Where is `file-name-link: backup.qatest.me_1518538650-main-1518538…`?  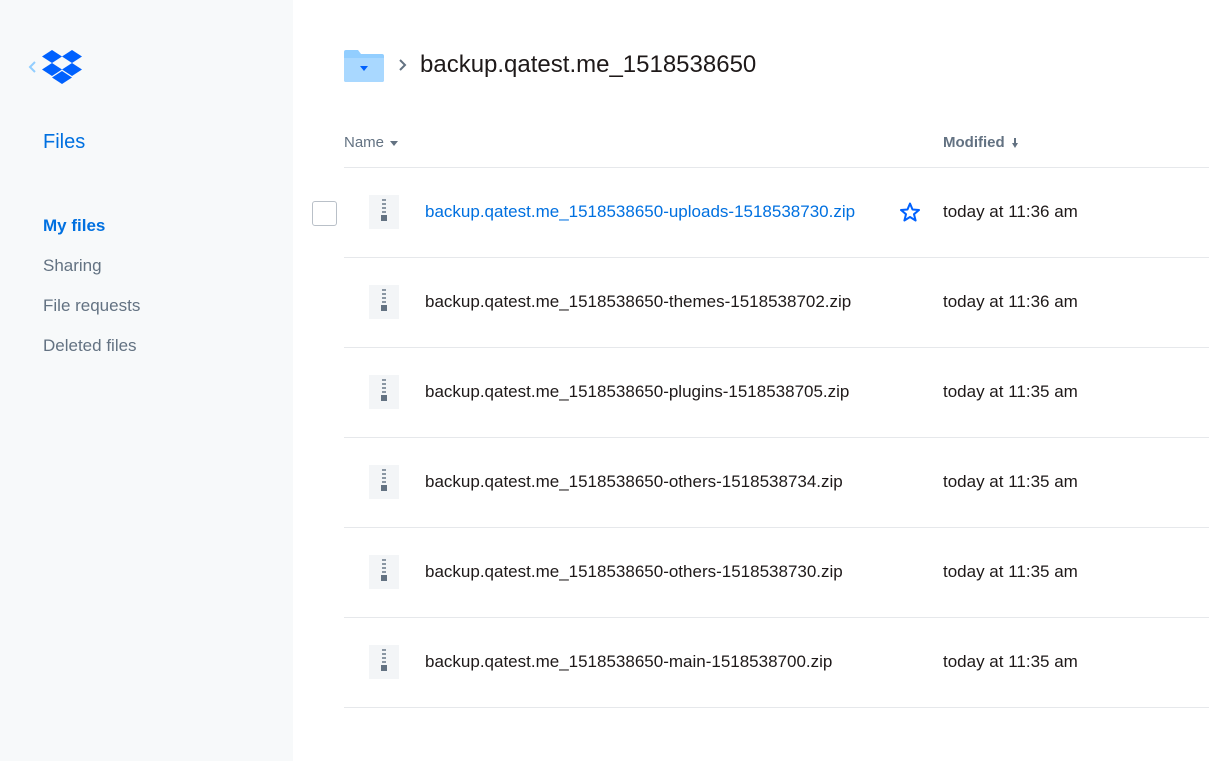 file-name-link: backup.qatest.me_1518538650-main-1518538… is located at coordinates (628, 662).